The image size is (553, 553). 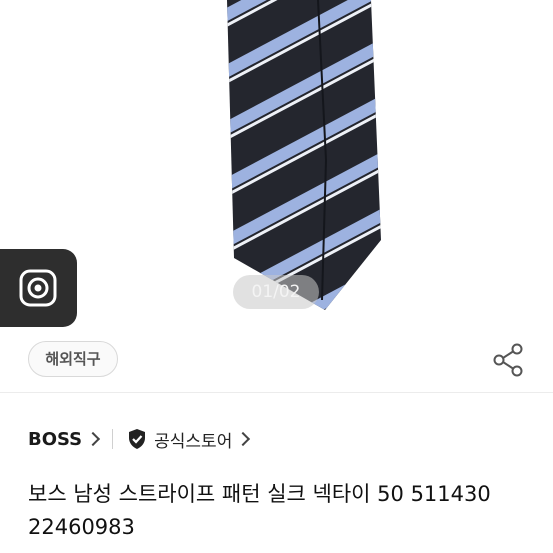 I want to click on product-title: 보스 남성 스트라이프 패턴 실크 넥타이 50 511430 22460983, so click(x=259, y=510).